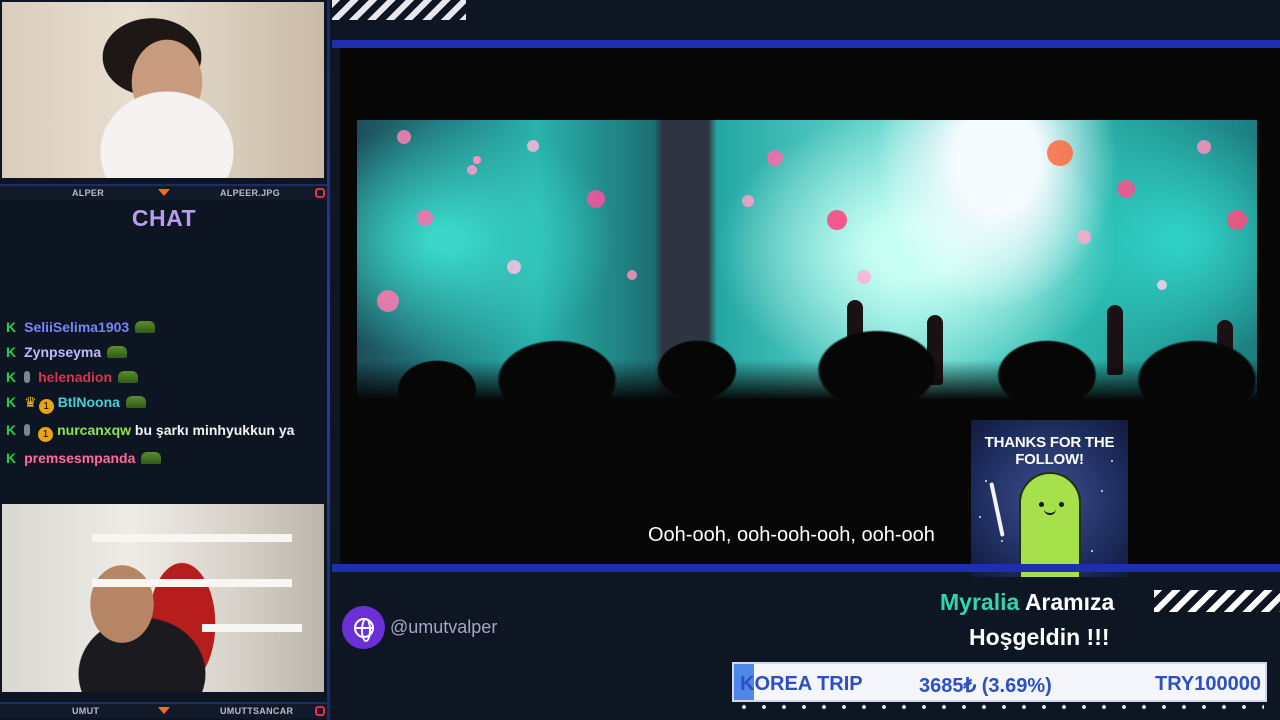 Image resolution: width=1280 pixels, height=720 pixels. I want to click on alert-message-line2: Hoşgeldin !!!, so click(1039, 637).